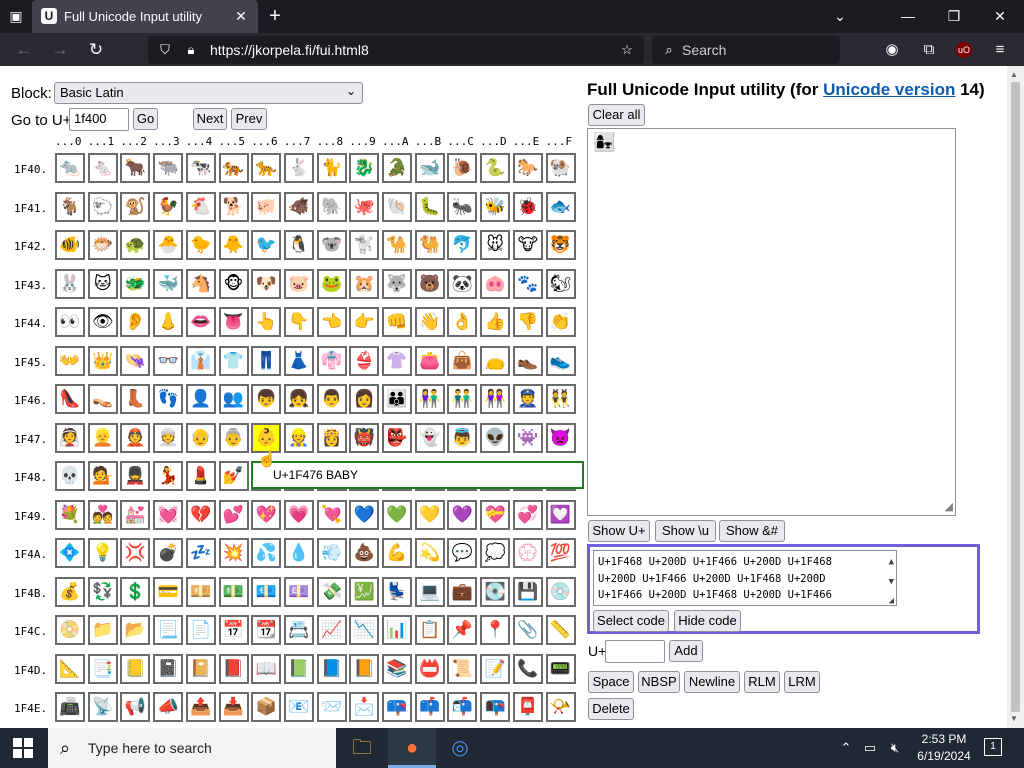  What do you see at coordinates (364, 514) in the screenshot?
I see `char-cell: 💙` at bounding box center [364, 514].